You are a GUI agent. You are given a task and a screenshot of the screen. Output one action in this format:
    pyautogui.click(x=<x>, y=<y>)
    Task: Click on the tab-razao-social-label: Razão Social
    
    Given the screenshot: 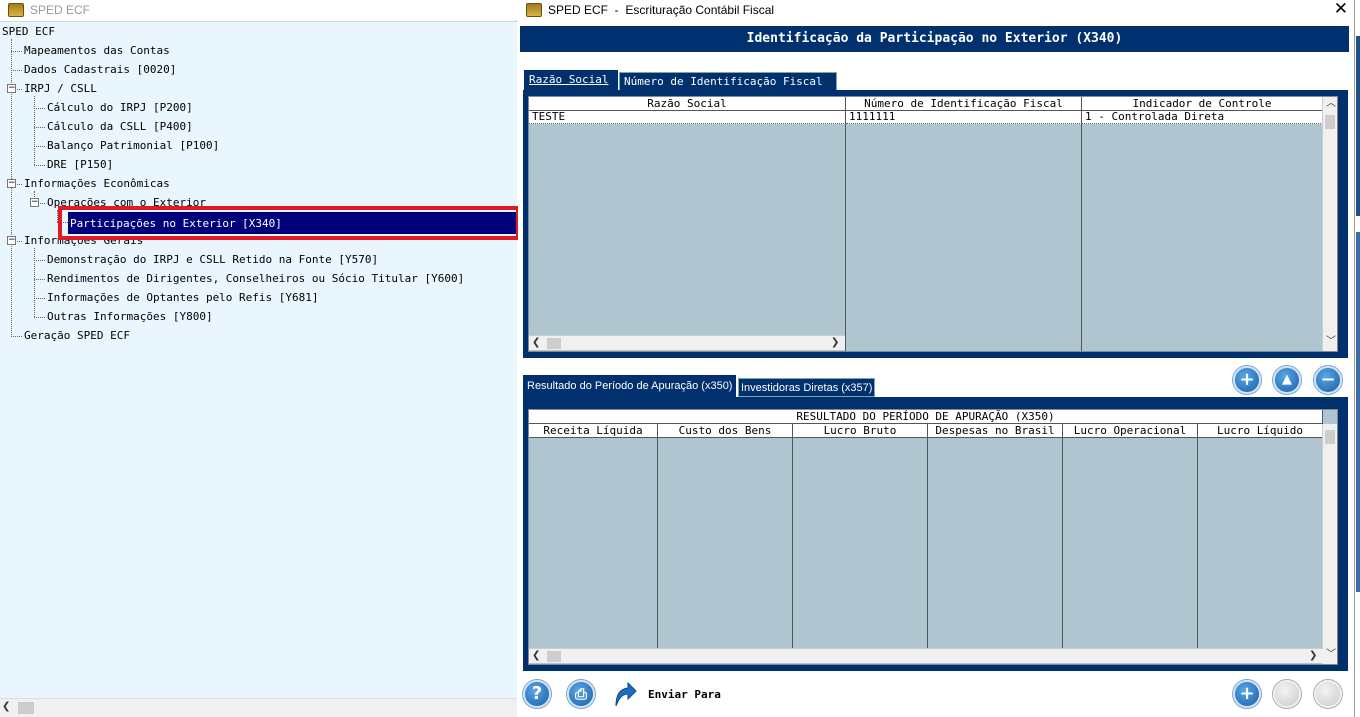 What is the action you would take?
    pyautogui.click(x=569, y=79)
    